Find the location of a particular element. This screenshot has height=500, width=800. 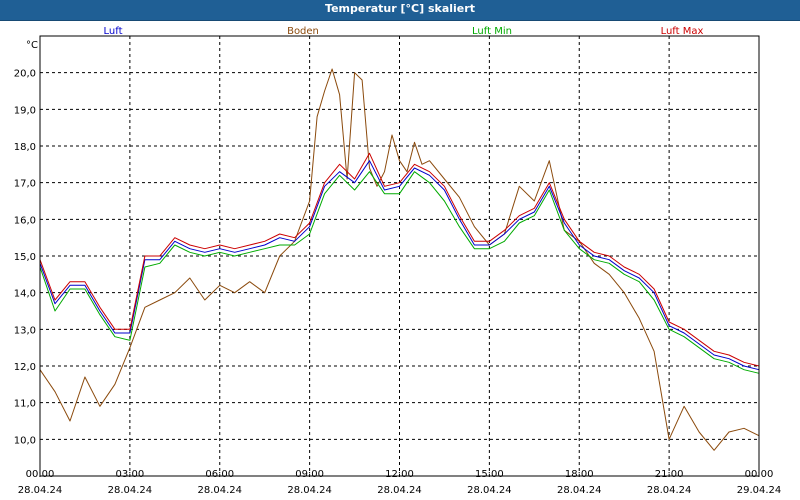

legend-item-luft: Luft is located at coordinates (113, 31).